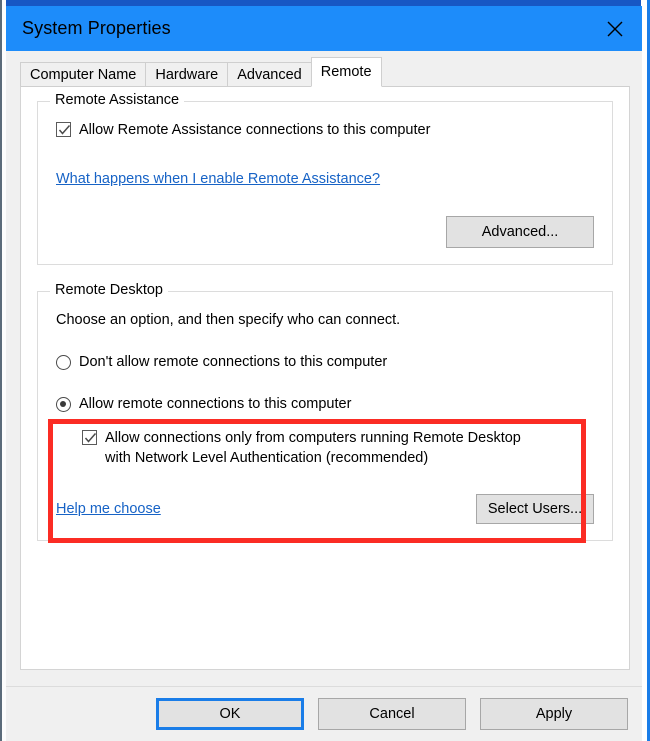 The height and width of the screenshot is (741, 650). I want to click on dialog-title: System Properties, so click(96, 28).